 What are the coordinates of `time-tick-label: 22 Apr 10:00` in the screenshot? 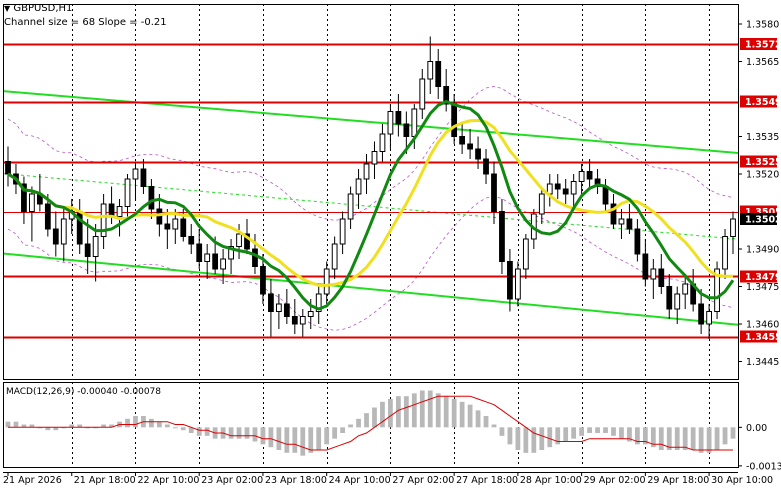 It's located at (168, 480).